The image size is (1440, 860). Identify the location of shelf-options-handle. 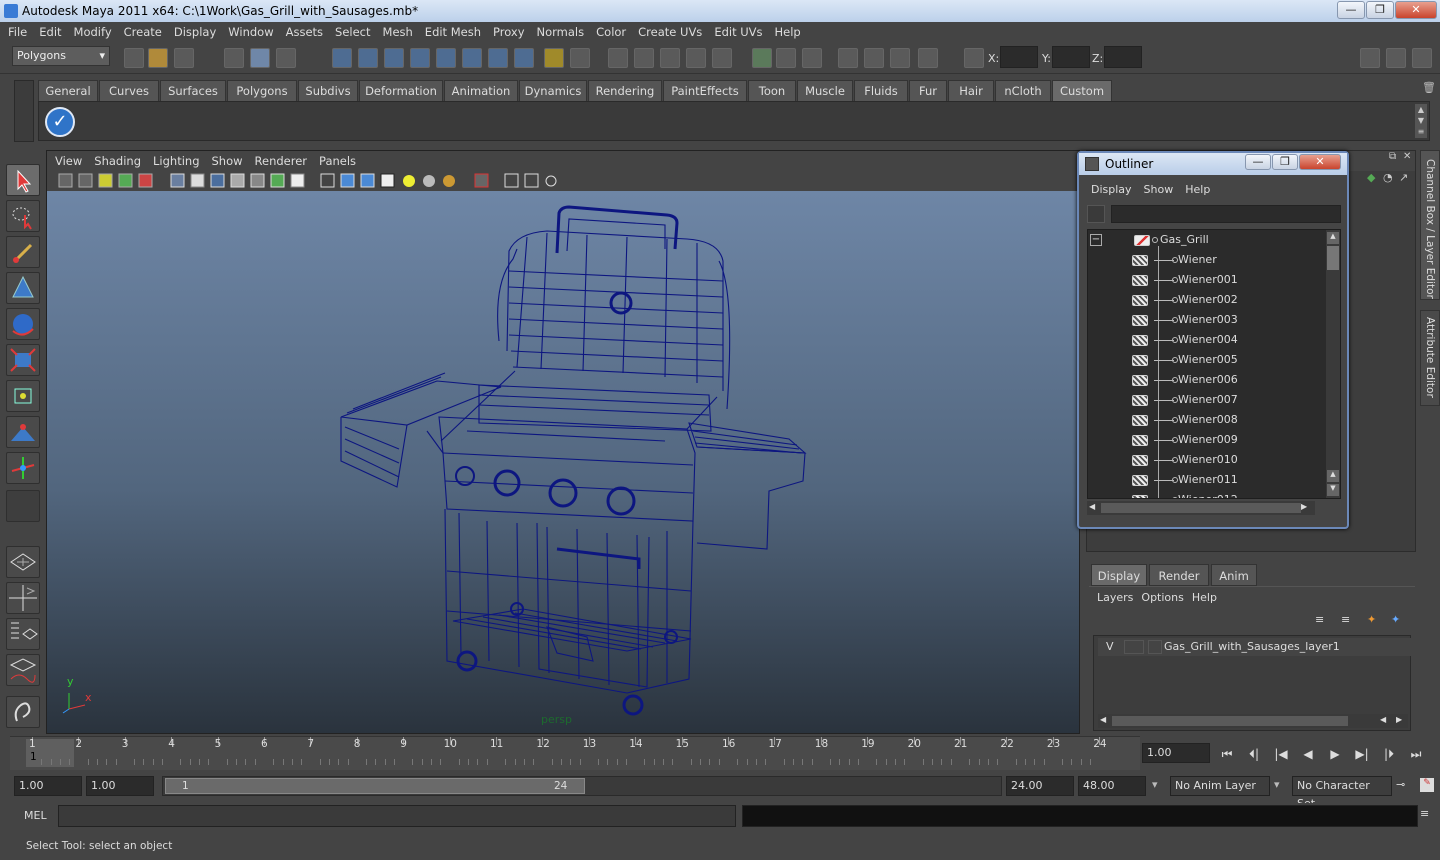
(24, 111).